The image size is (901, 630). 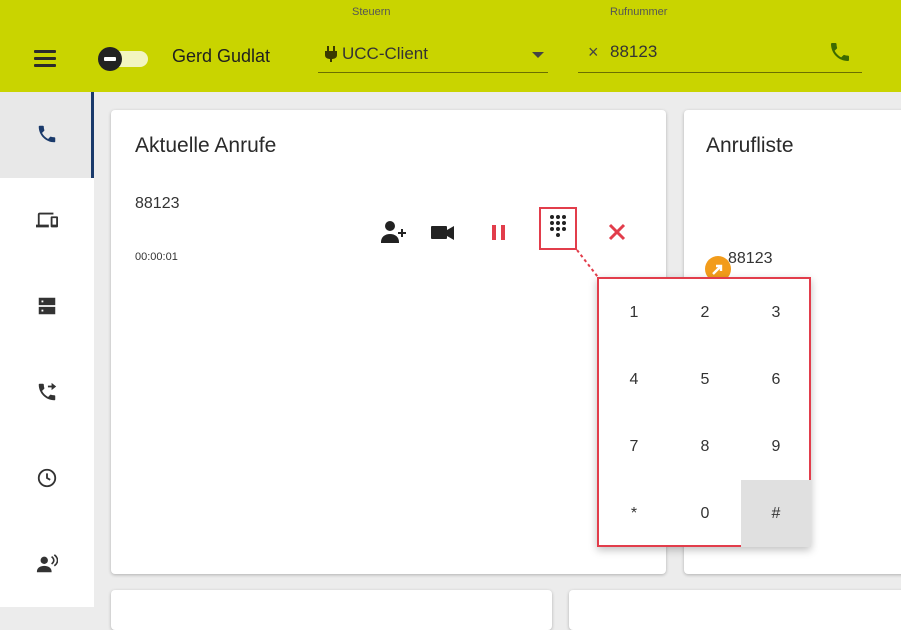 I want to click on dialpad-button, so click(x=558, y=228).